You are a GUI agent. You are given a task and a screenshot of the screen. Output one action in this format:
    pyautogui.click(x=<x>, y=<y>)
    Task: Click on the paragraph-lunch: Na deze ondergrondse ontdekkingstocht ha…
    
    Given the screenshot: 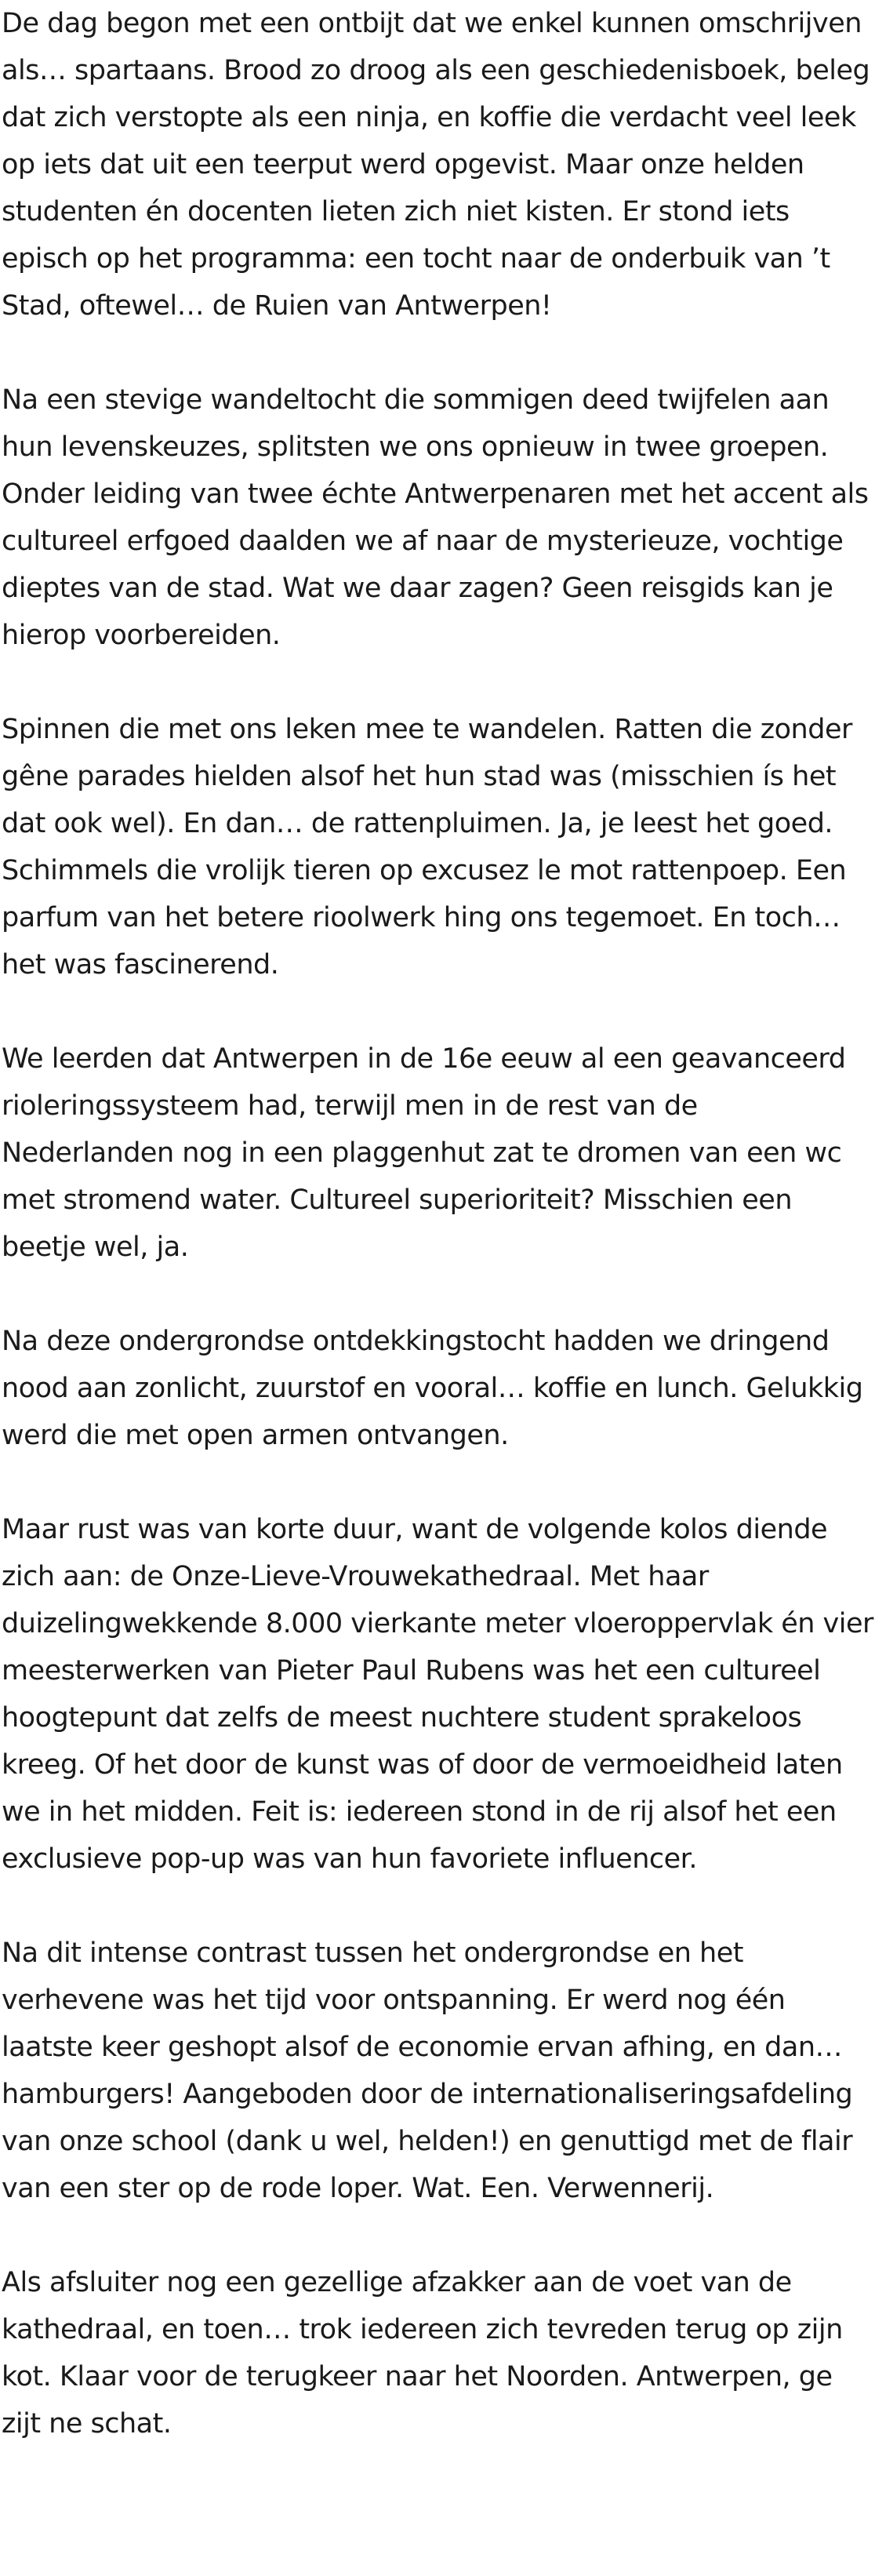 What is the action you would take?
    pyautogui.click(x=432, y=1388)
    